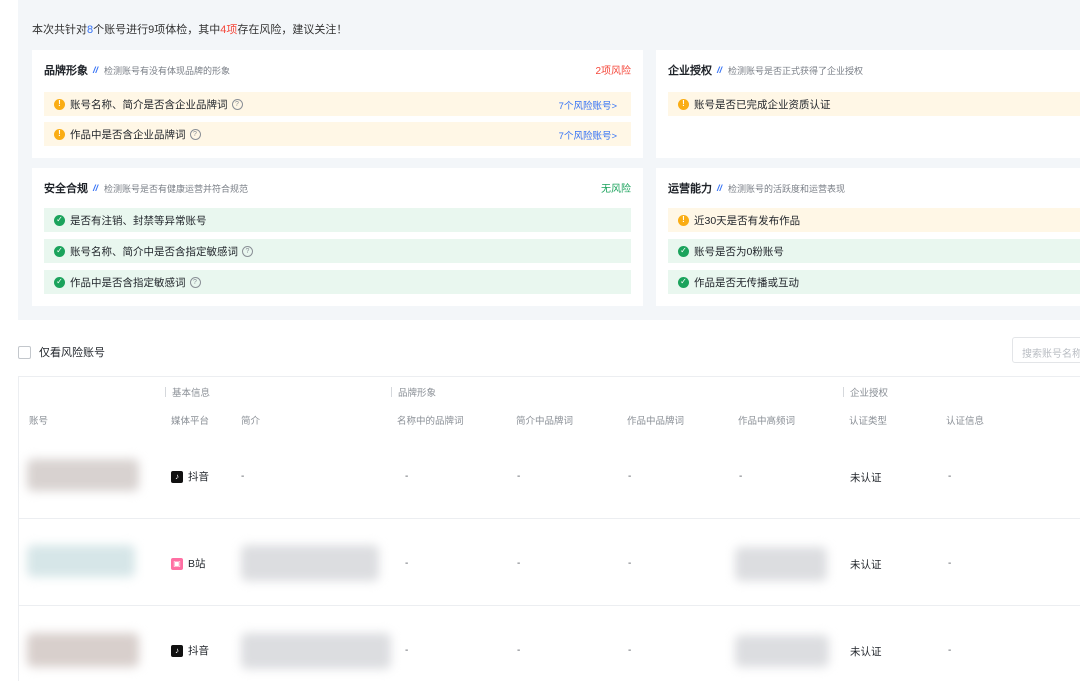 The width and height of the screenshot is (1080, 681). I want to click on only-risk-checkbox, so click(24, 352).